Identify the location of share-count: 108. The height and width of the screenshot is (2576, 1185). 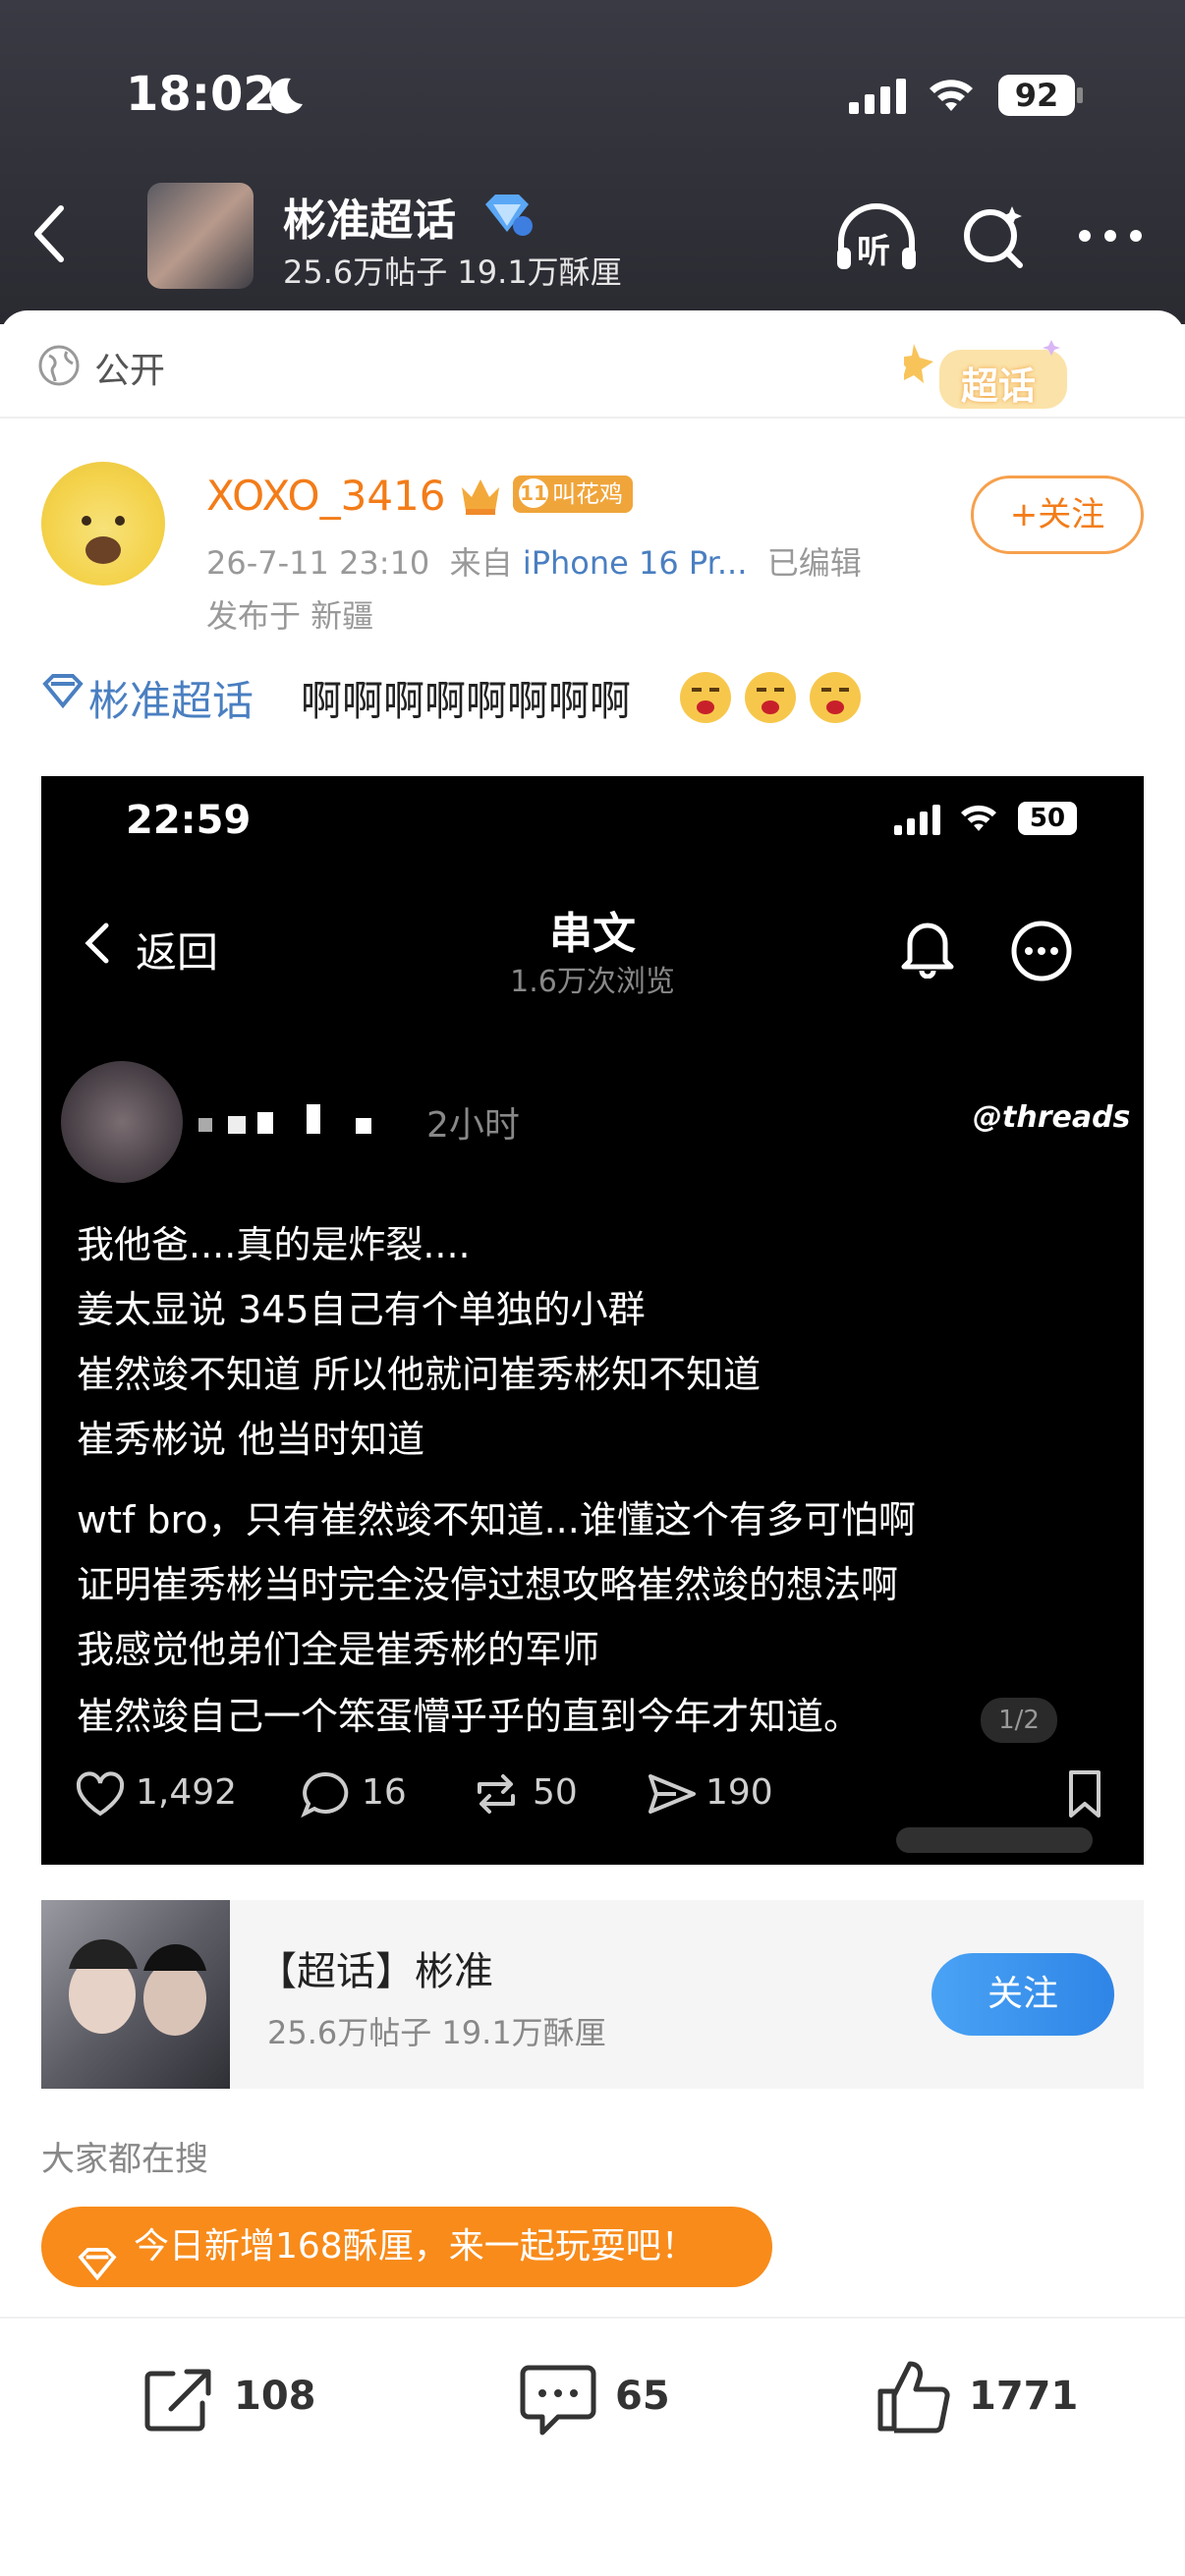
(275, 2396).